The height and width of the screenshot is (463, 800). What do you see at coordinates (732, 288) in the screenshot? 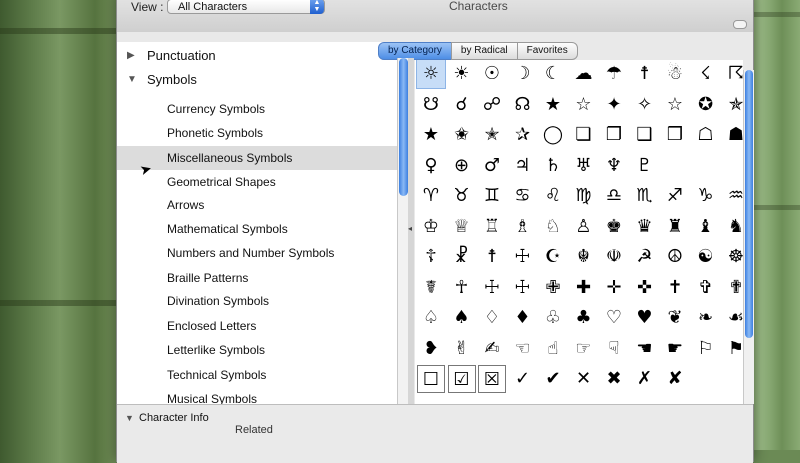
I see `character-cell: ✟` at bounding box center [732, 288].